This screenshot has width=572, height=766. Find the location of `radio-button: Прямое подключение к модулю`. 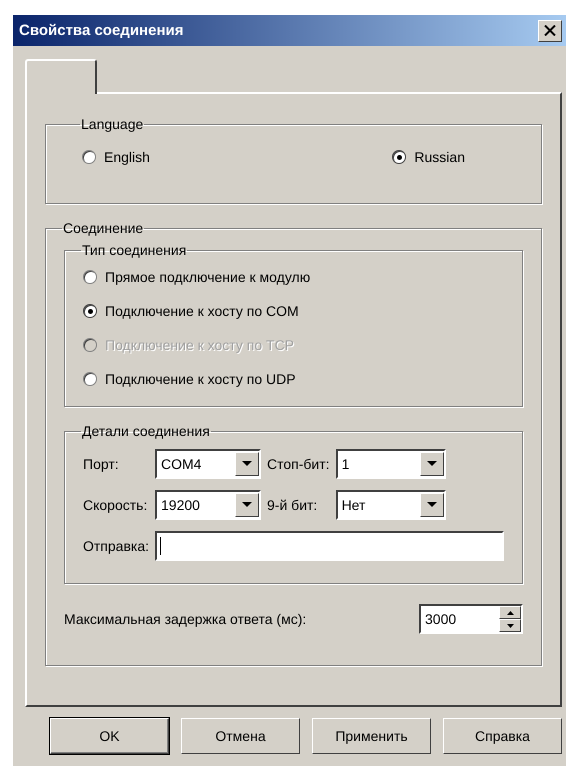

radio-button: Прямое подключение к модулю is located at coordinates (292, 277).